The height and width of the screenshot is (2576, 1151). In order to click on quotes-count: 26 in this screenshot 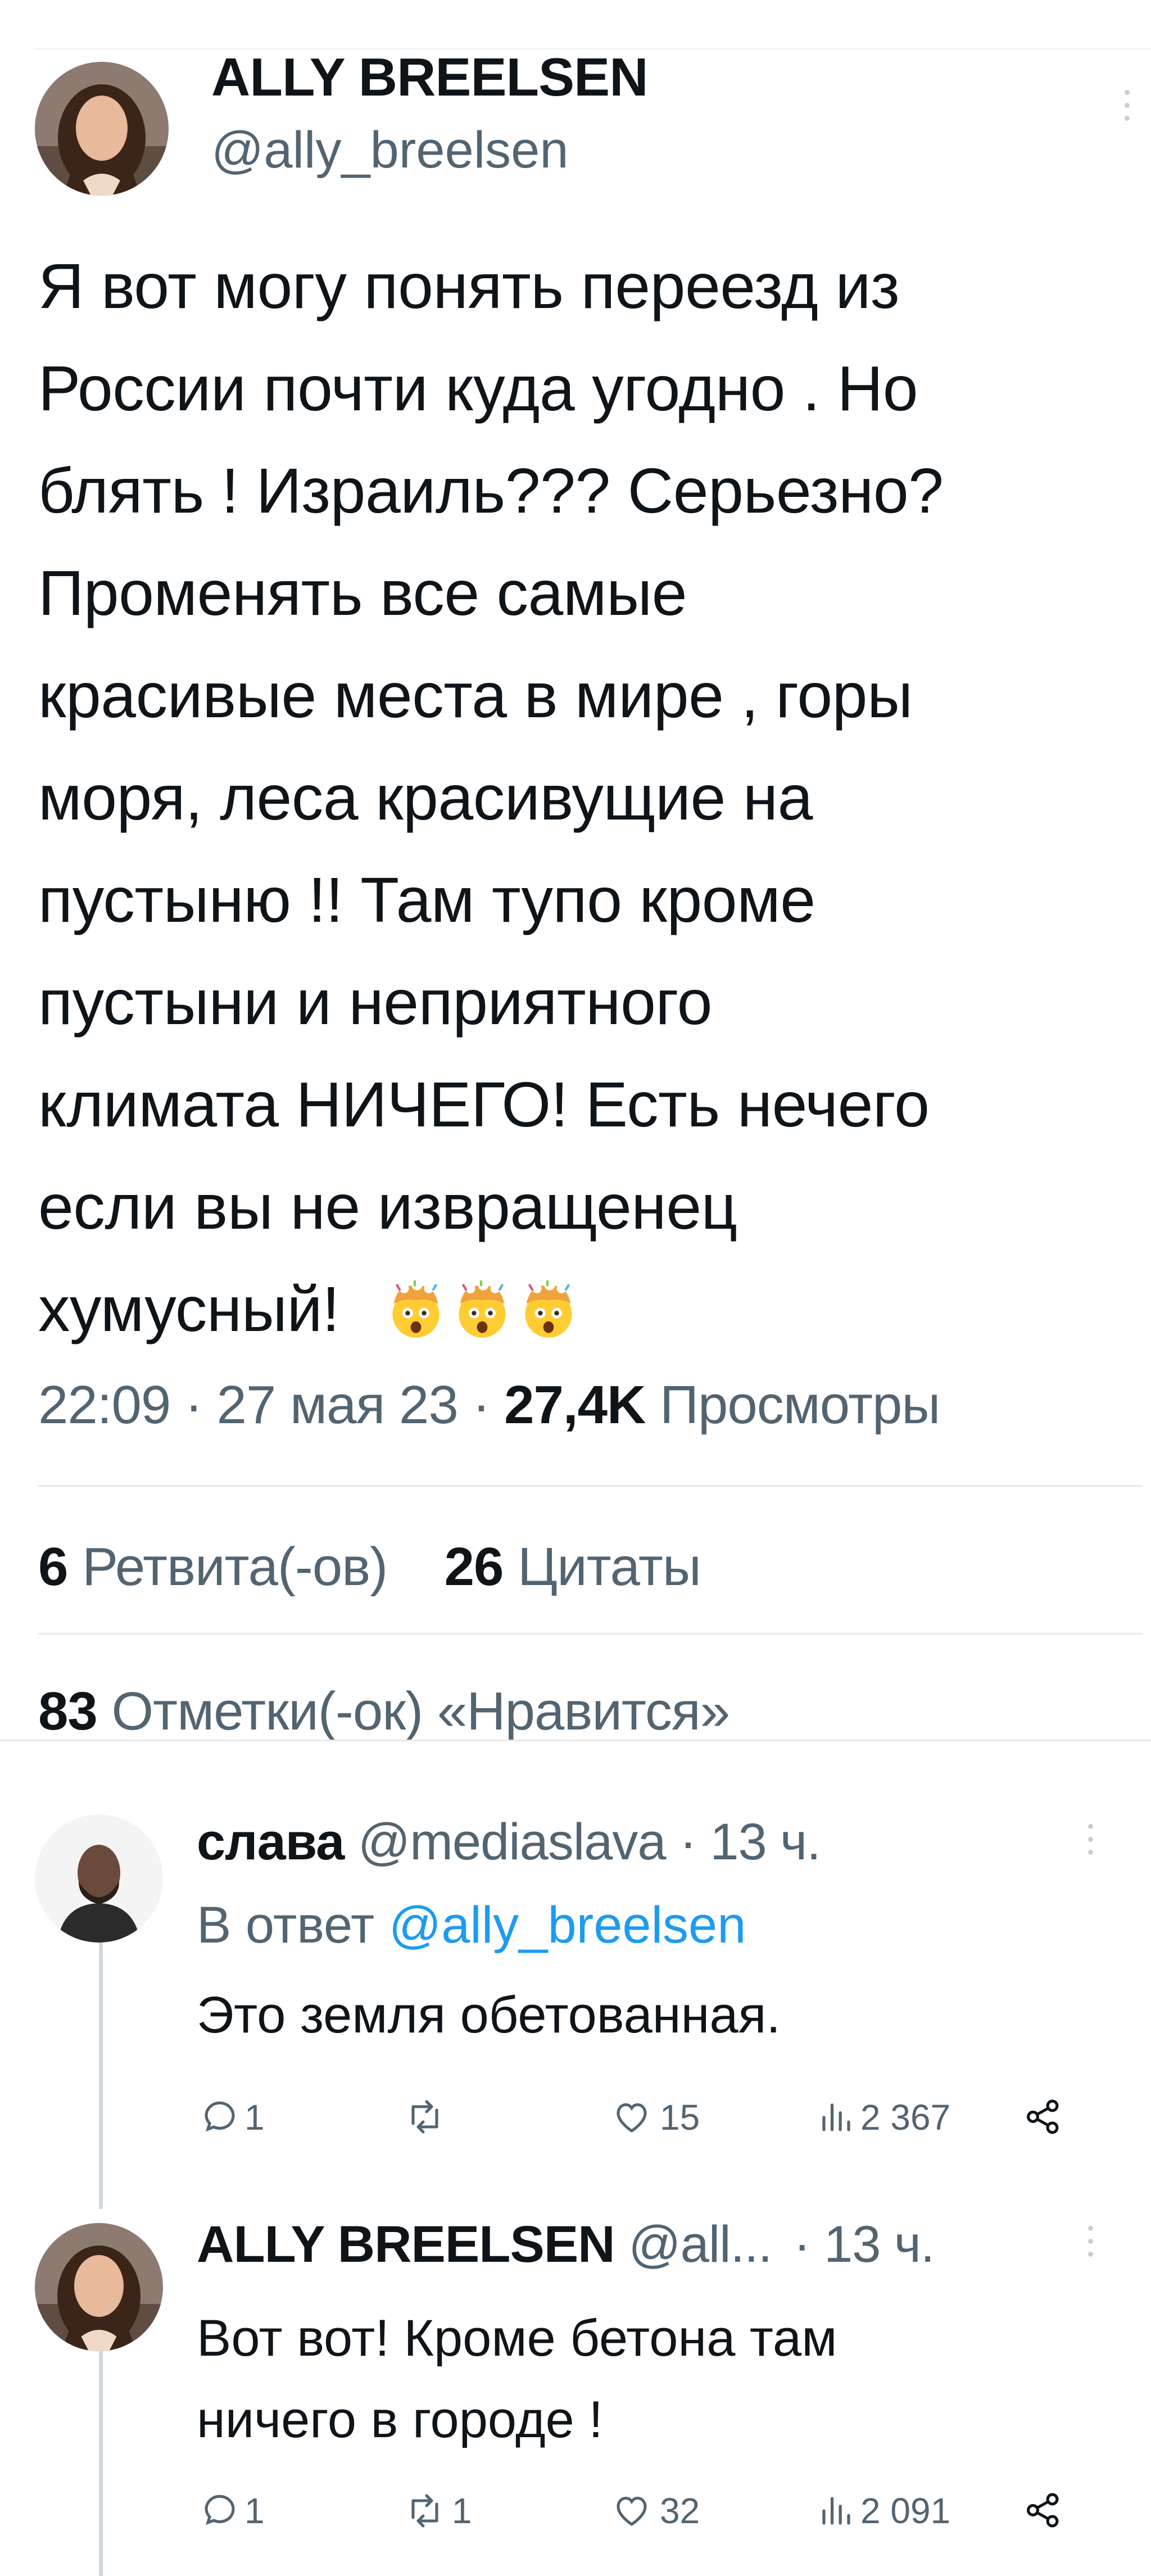, I will do `click(474, 1567)`.